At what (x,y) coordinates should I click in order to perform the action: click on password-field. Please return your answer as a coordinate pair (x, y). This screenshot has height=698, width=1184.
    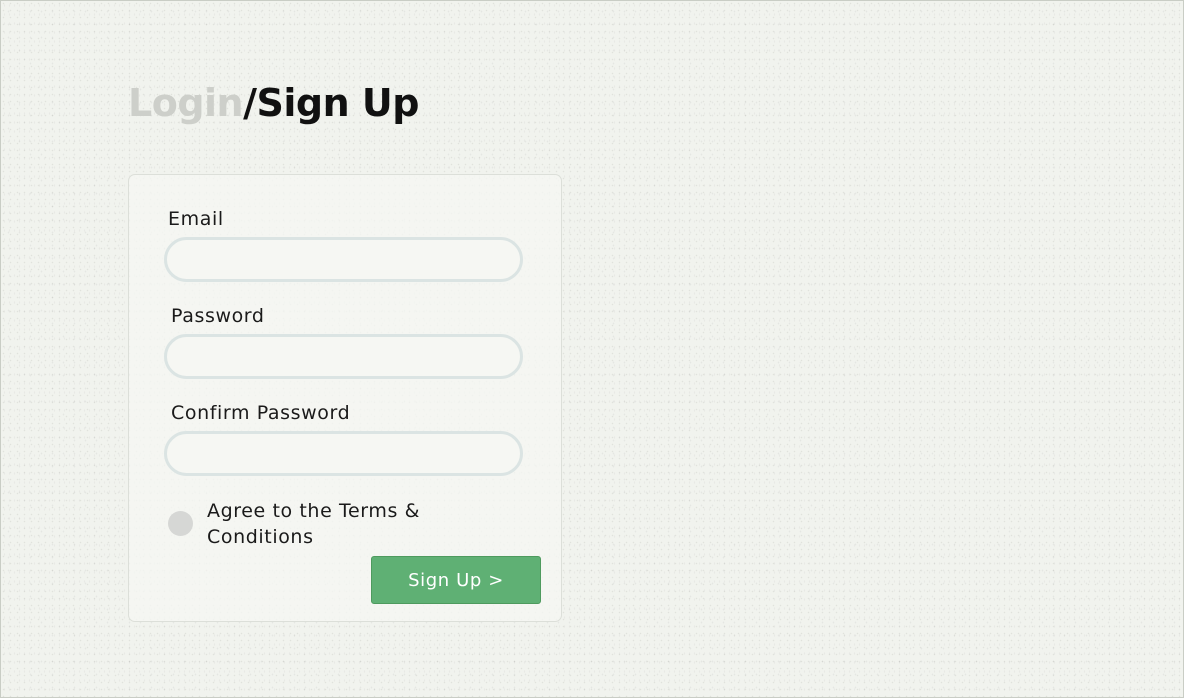
    Looking at the image, I should click on (343, 356).